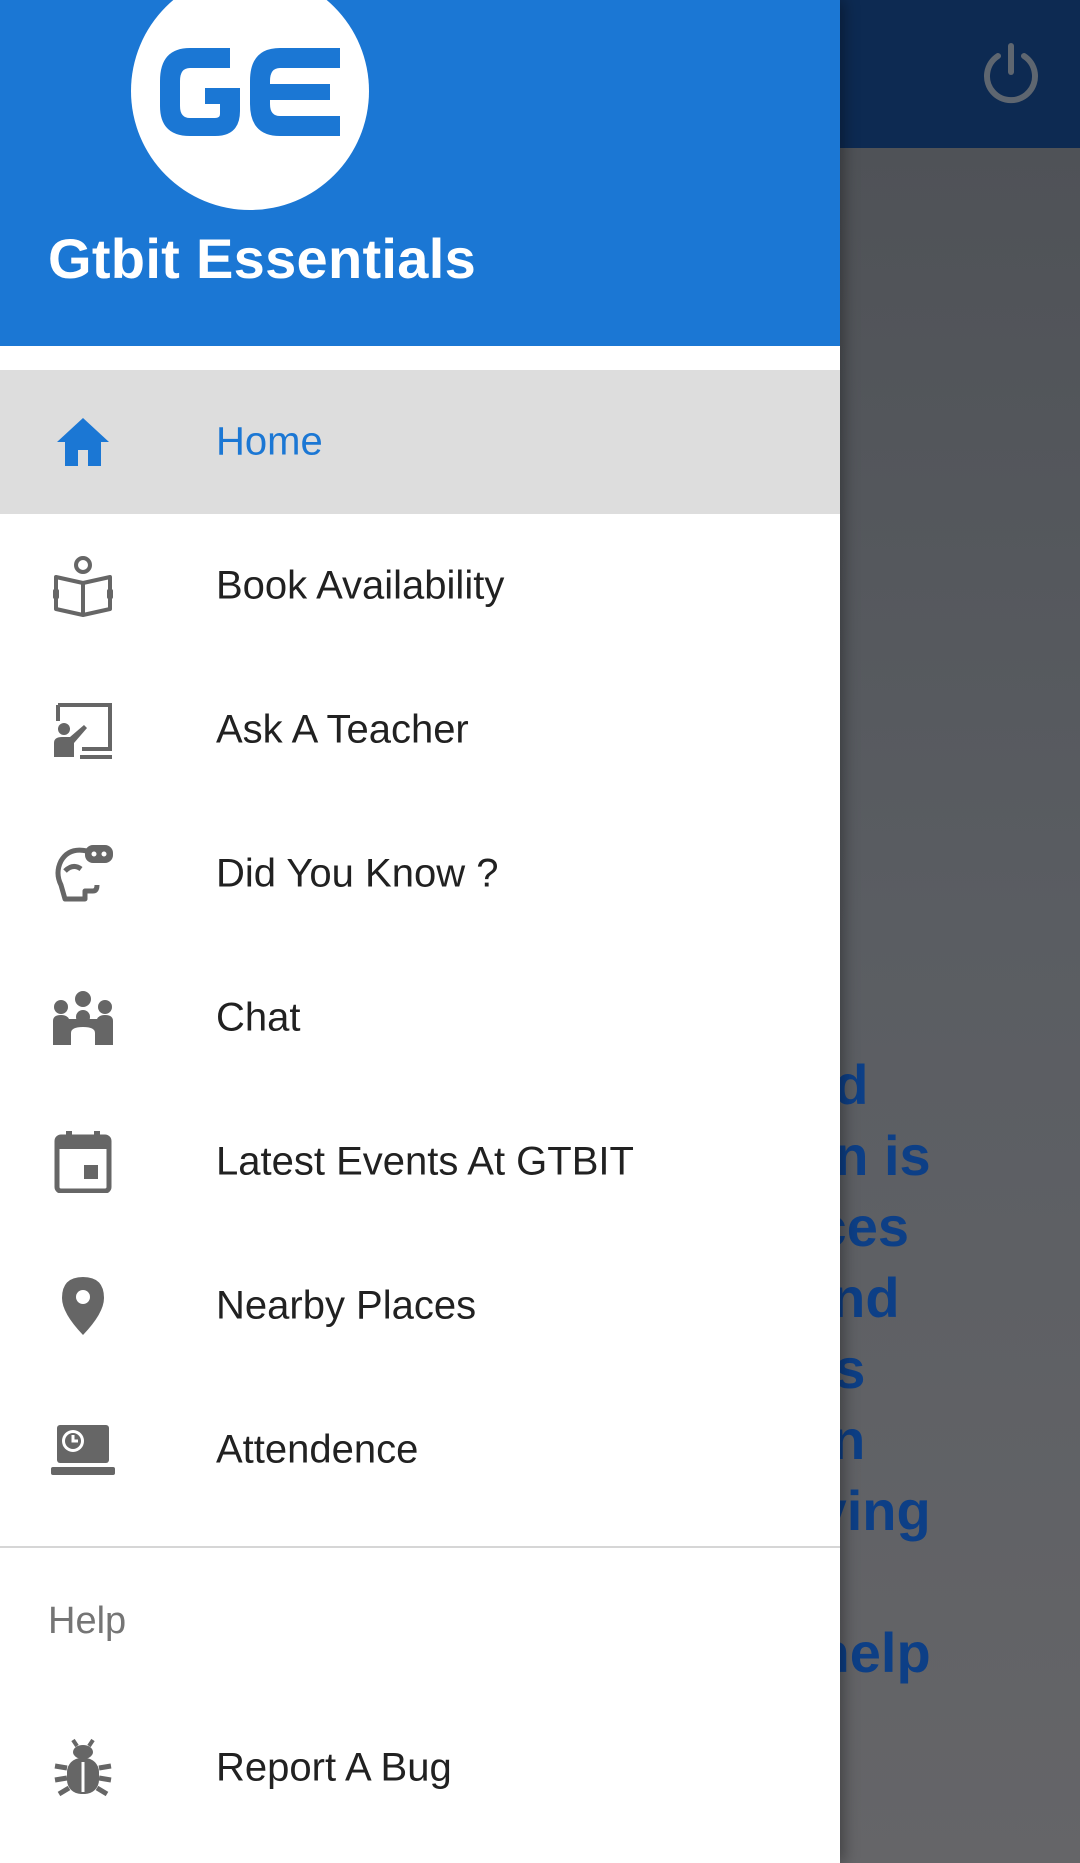 This screenshot has width=1080, height=1863. What do you see at coordinates (865, 1368) in the screenshot?
I see `background-text: o nd on is ices and us in lving help T.` at bounding box center [865, 1368].